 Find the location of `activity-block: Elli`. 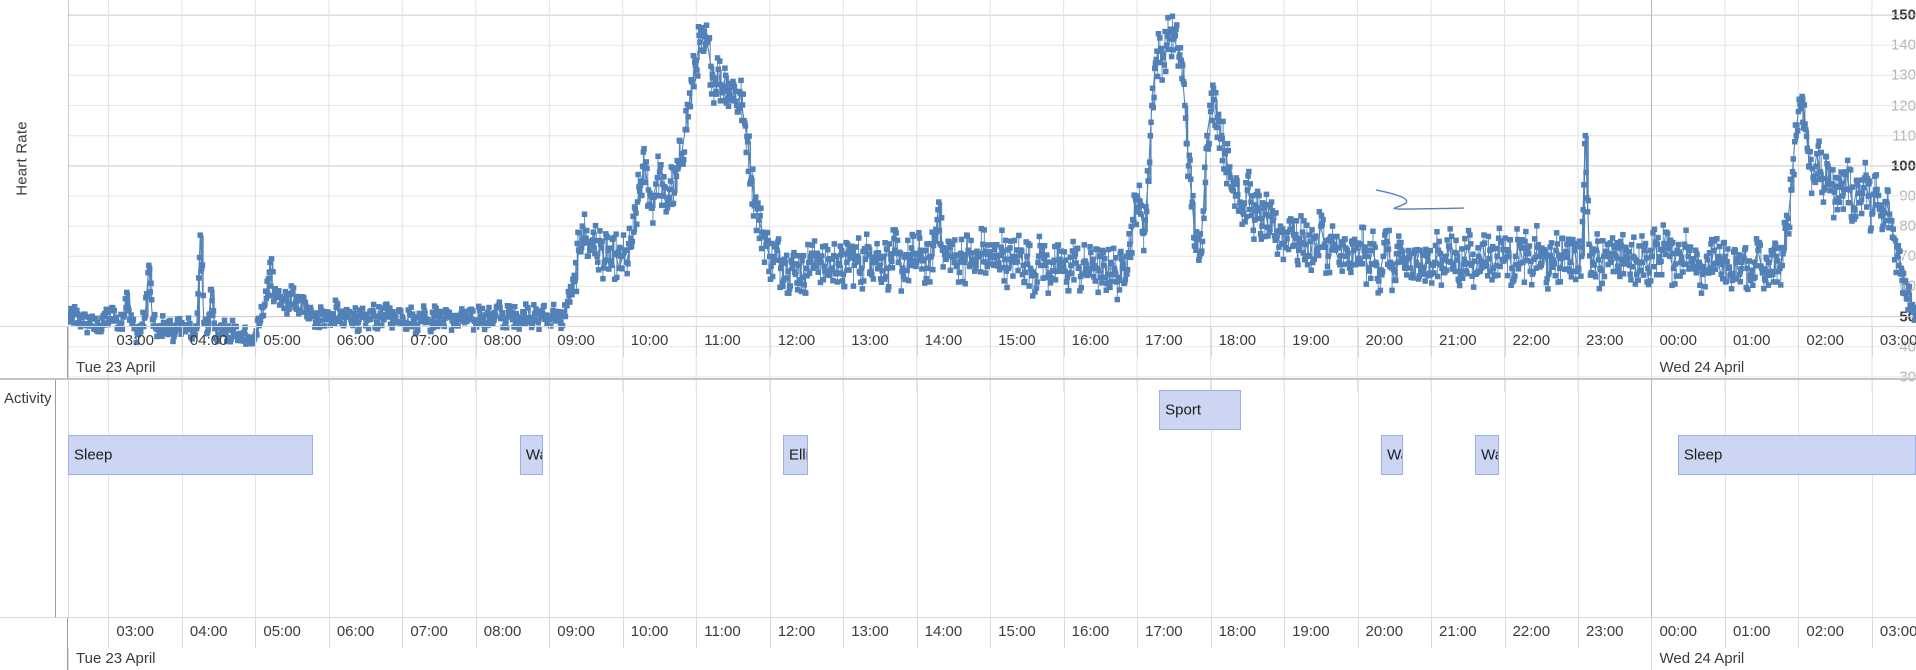

activity-block: Elli is located at coordinates (795, 455).